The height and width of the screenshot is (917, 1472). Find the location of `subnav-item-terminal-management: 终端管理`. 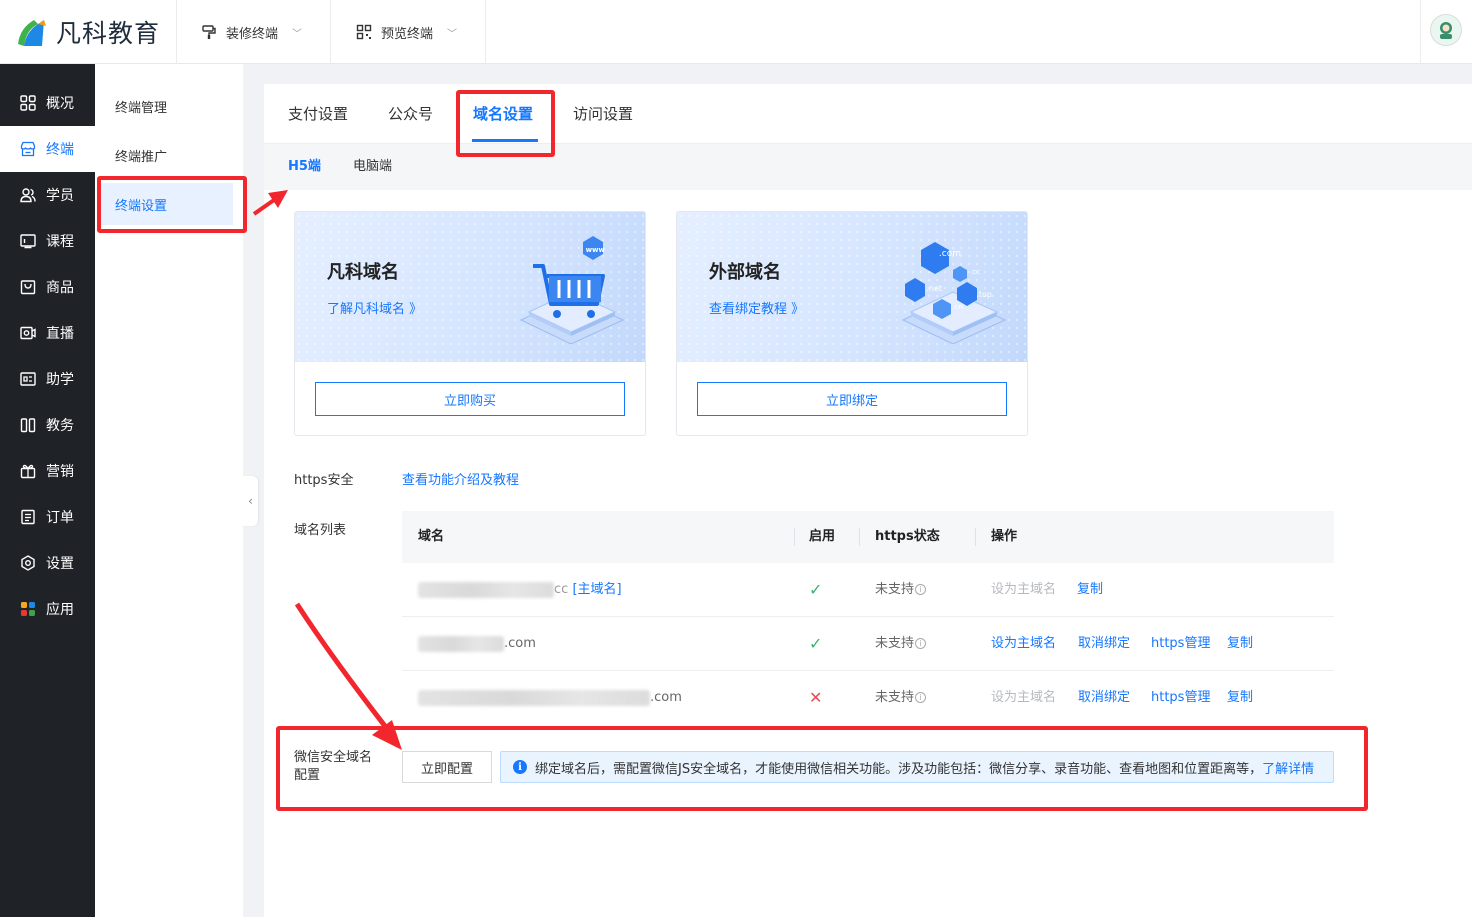

subnav-item-terminal-management: 终端管理 is located at coordinates (167, 106).